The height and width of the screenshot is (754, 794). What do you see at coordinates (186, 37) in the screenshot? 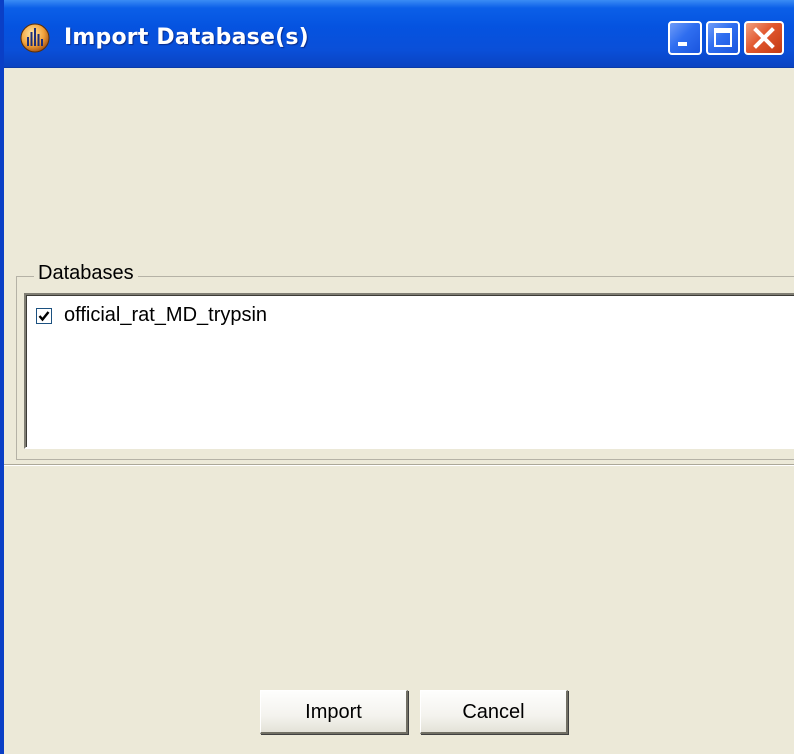
I see `window-title: Import Database(s)` at bounding box center [186, 37].